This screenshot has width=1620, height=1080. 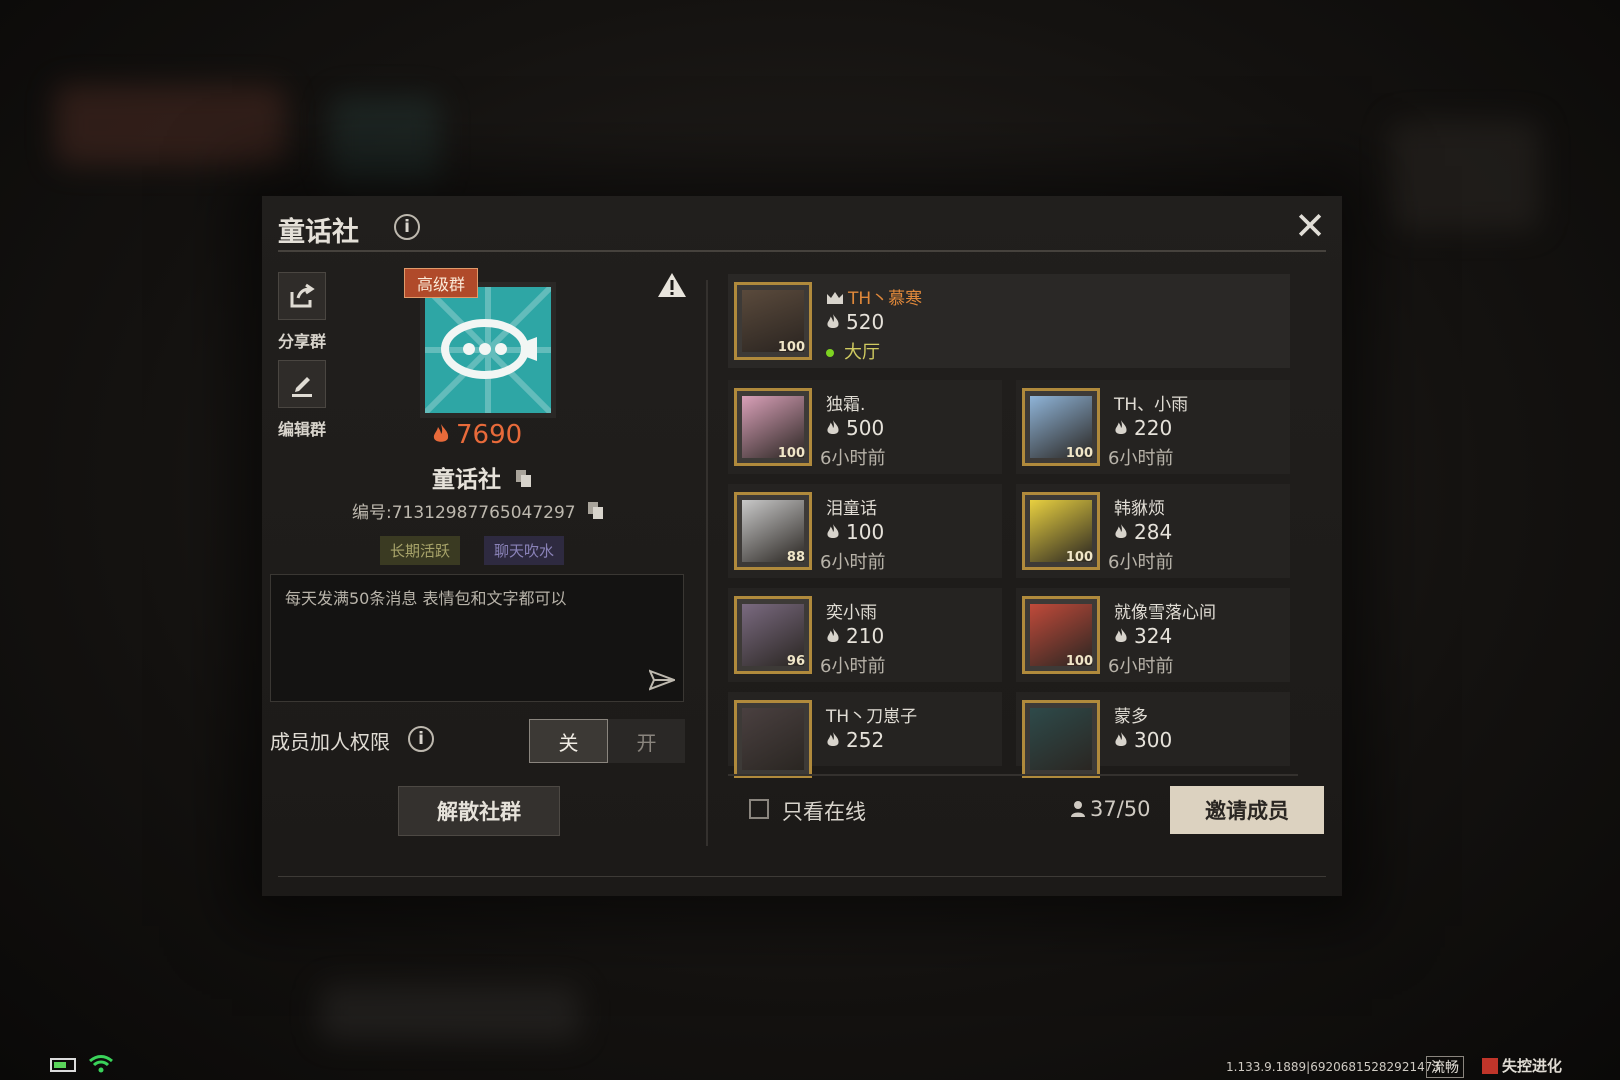 What do you see at coordinates (421, 739) in the screenshot?
I see `permission-info-icon: i` at bounding box center [421, 739].